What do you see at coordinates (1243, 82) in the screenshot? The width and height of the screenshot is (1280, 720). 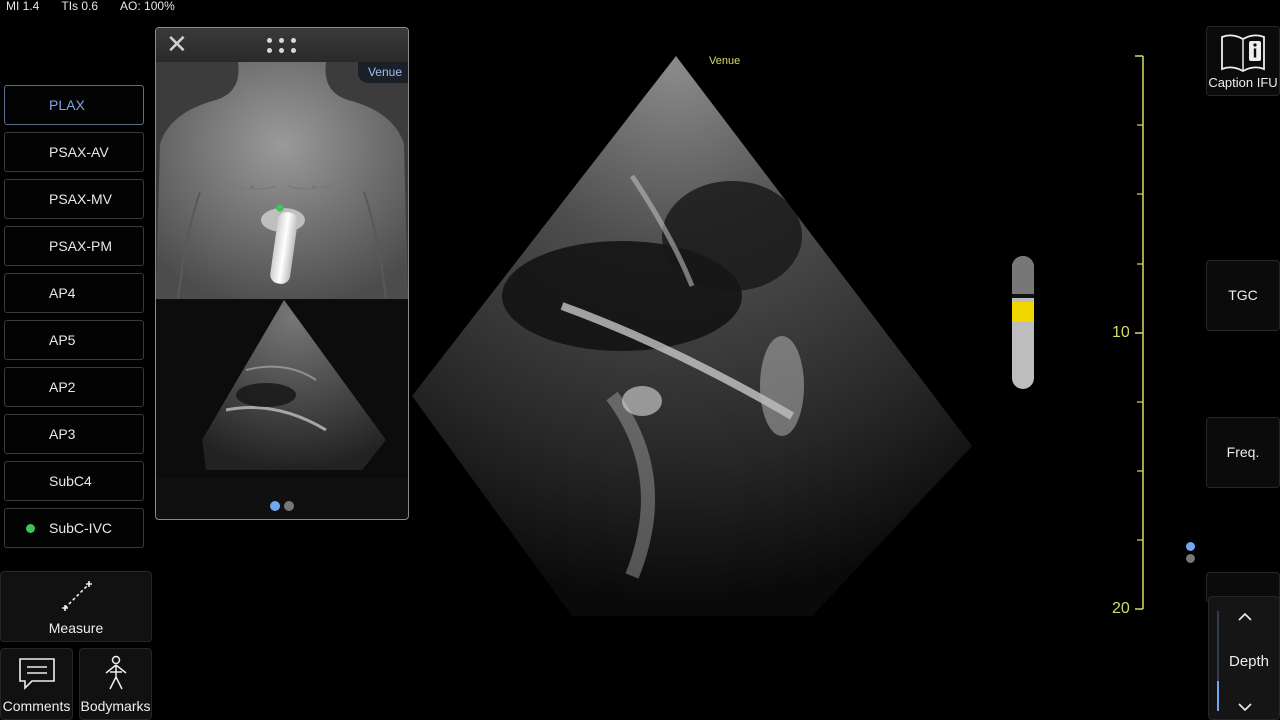 I see `caption-ifu-label: Caption IFU` at bounding box center [1243, 82].